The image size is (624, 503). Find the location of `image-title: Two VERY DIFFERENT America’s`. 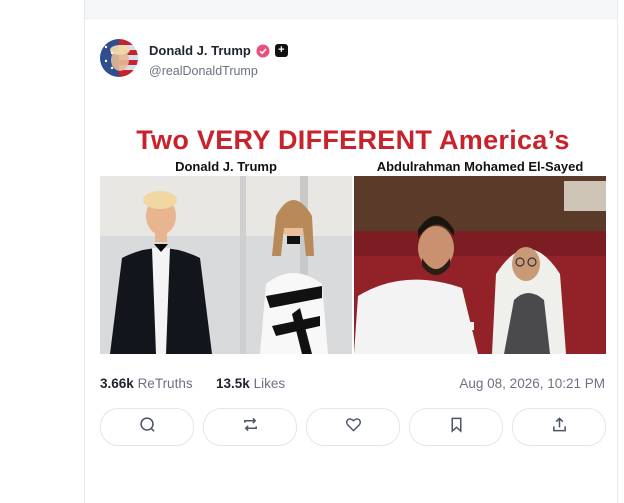

image-title: Two VERY DIFFERENT America’s is located at coordinates (353, 140).